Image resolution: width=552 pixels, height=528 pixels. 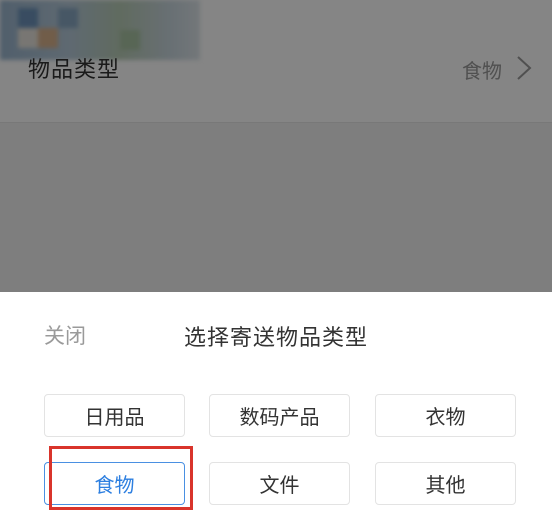 I want to click on option-food: 食物, so click(x=114, y=483).